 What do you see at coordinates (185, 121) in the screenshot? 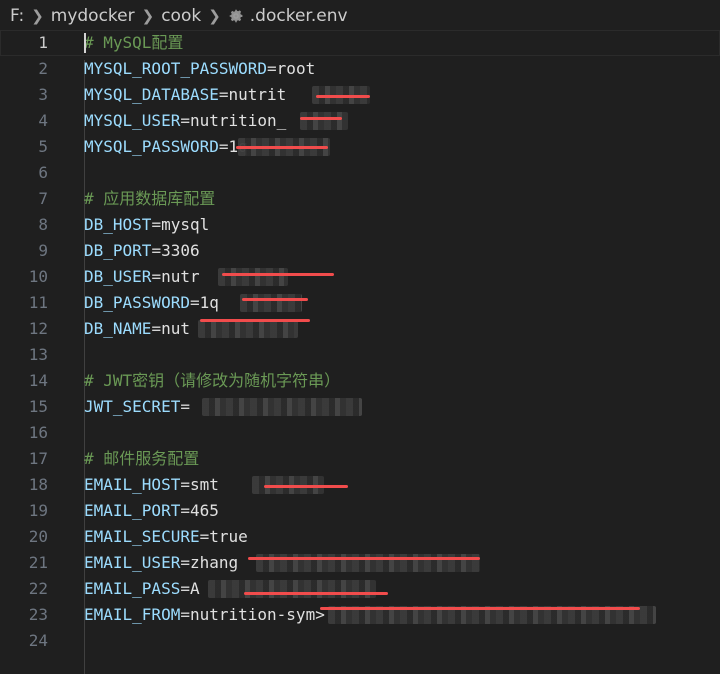
I see `line-code: MYSQL_USER=nutrition_` at bounding box center [185, 121].